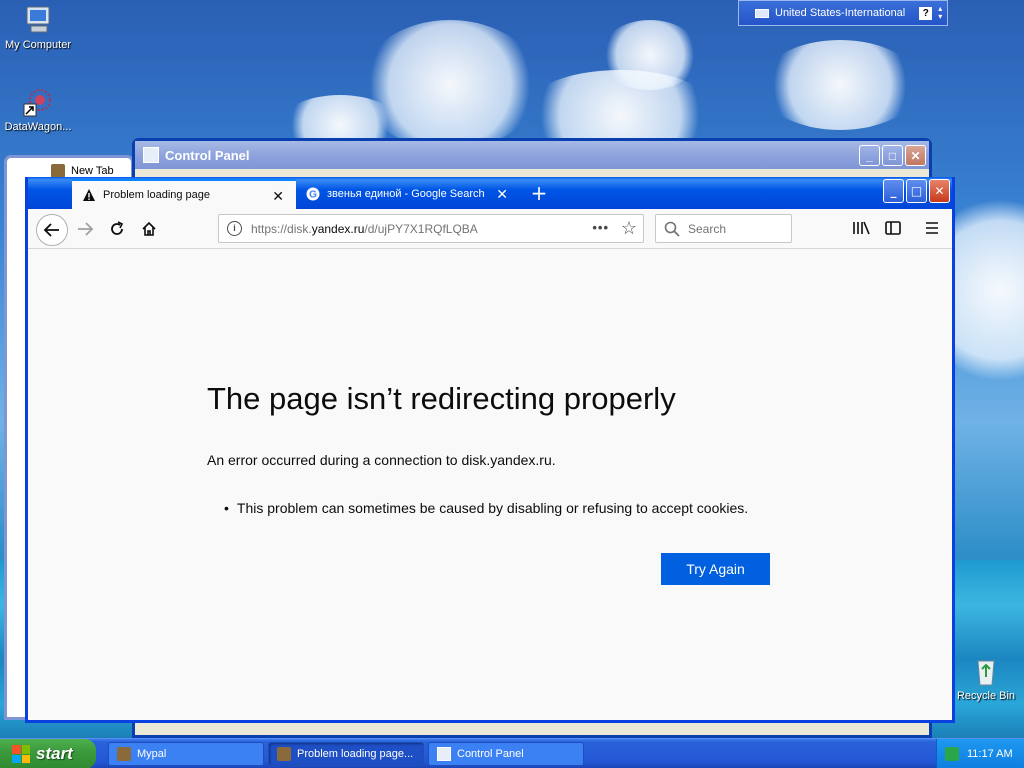 This screenshot has width=1024, height=768. What do you see at coordinates (21, 754) in the screenshot?
I see `windows-logo-icon` at bounding box center [21, 754].